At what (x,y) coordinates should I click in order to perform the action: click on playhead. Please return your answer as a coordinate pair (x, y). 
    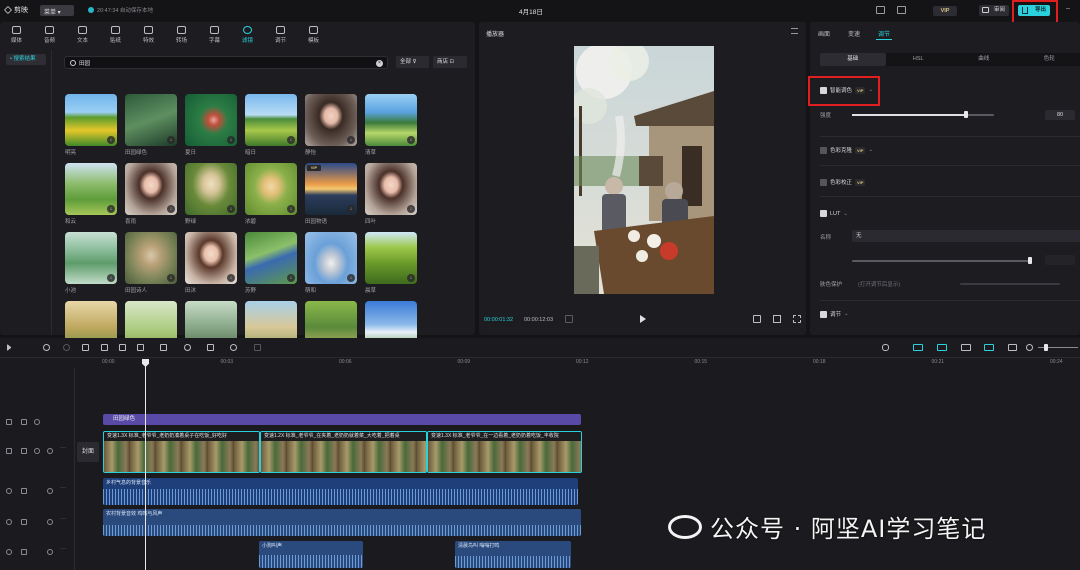
    Looking at the image, I should click on (145, 464).